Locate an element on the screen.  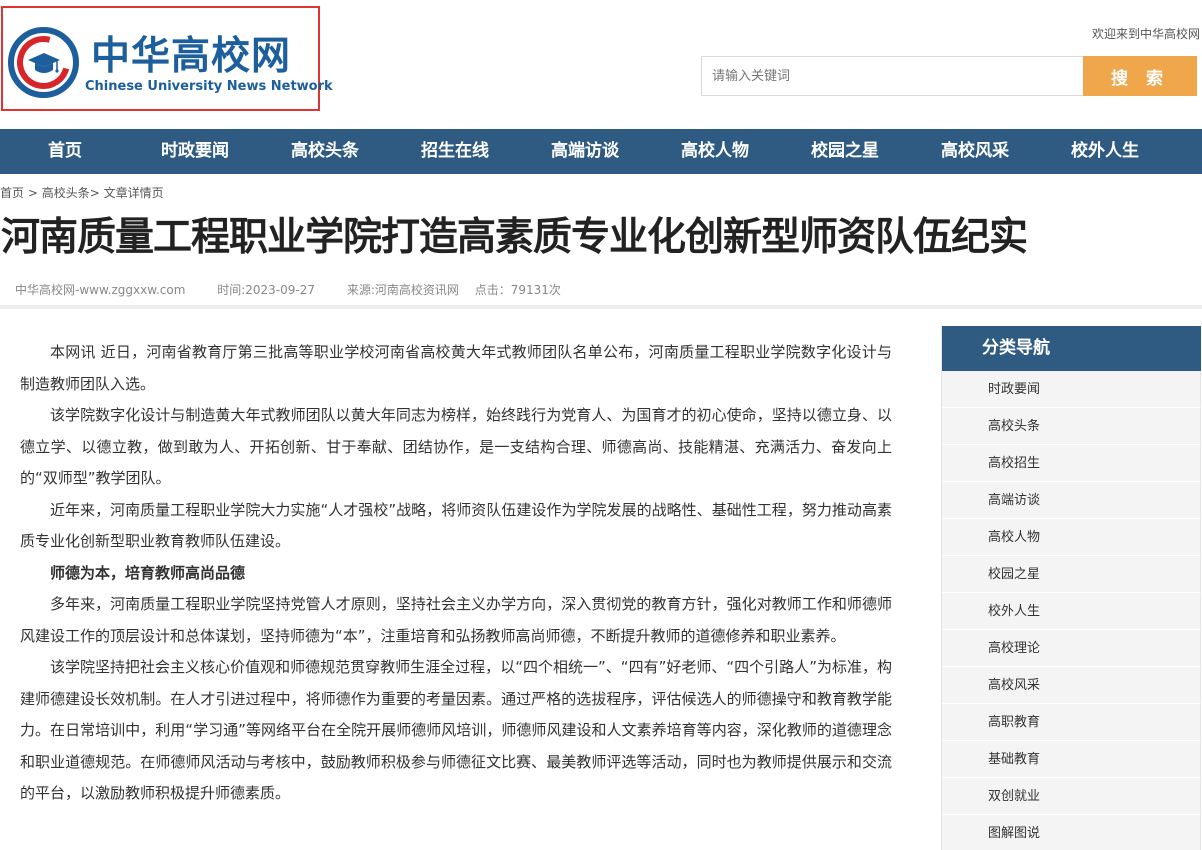
logo-english-name: Chinese University News Network is located at coordinates (209, 86).